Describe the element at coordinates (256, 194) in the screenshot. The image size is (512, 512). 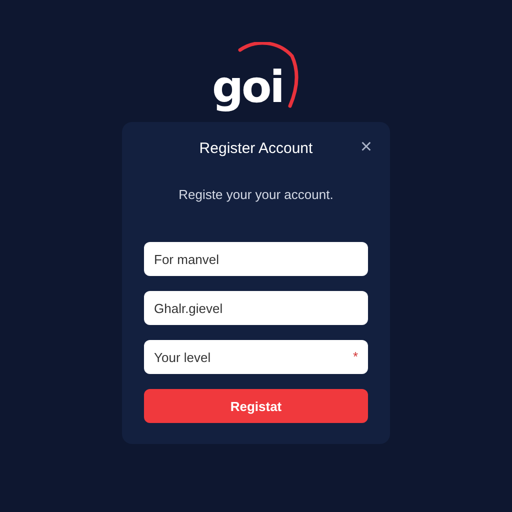
I see `dialog-subtitle: Registe your your account.` at that location.